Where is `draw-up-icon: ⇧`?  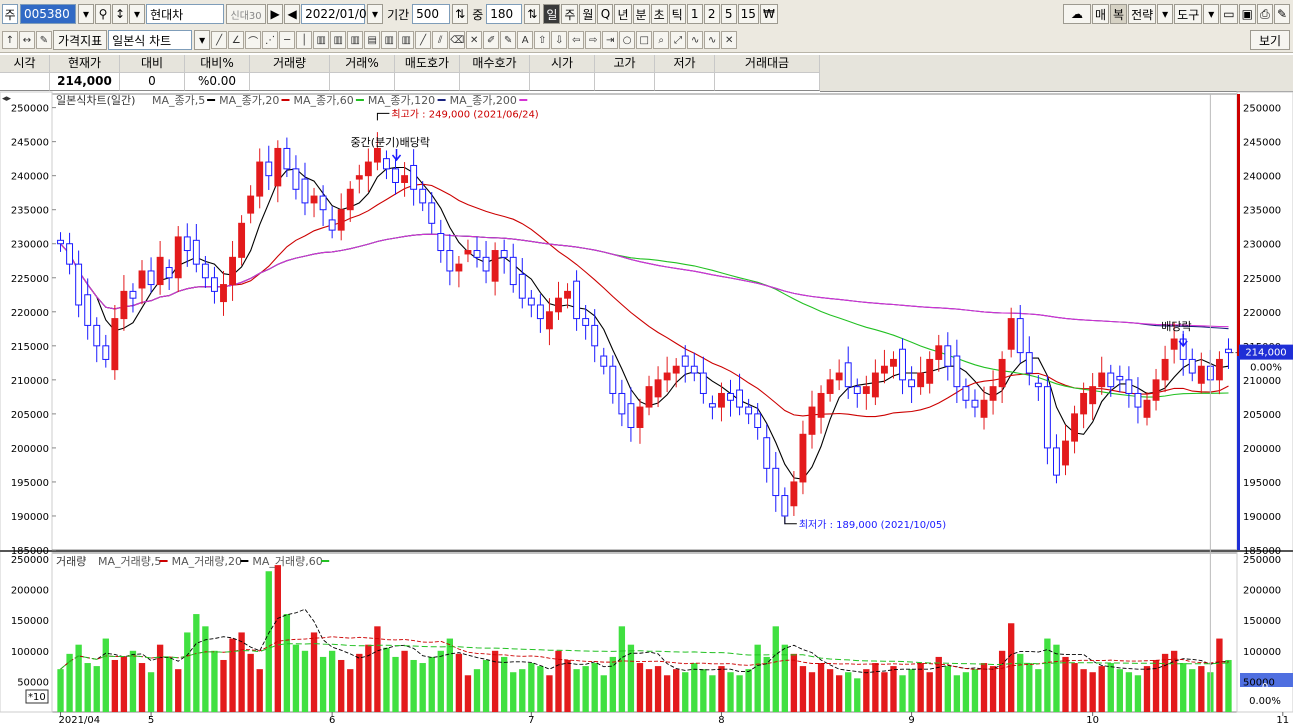 draw-up-icon: ⇧ is located at coordinates (542, 40).